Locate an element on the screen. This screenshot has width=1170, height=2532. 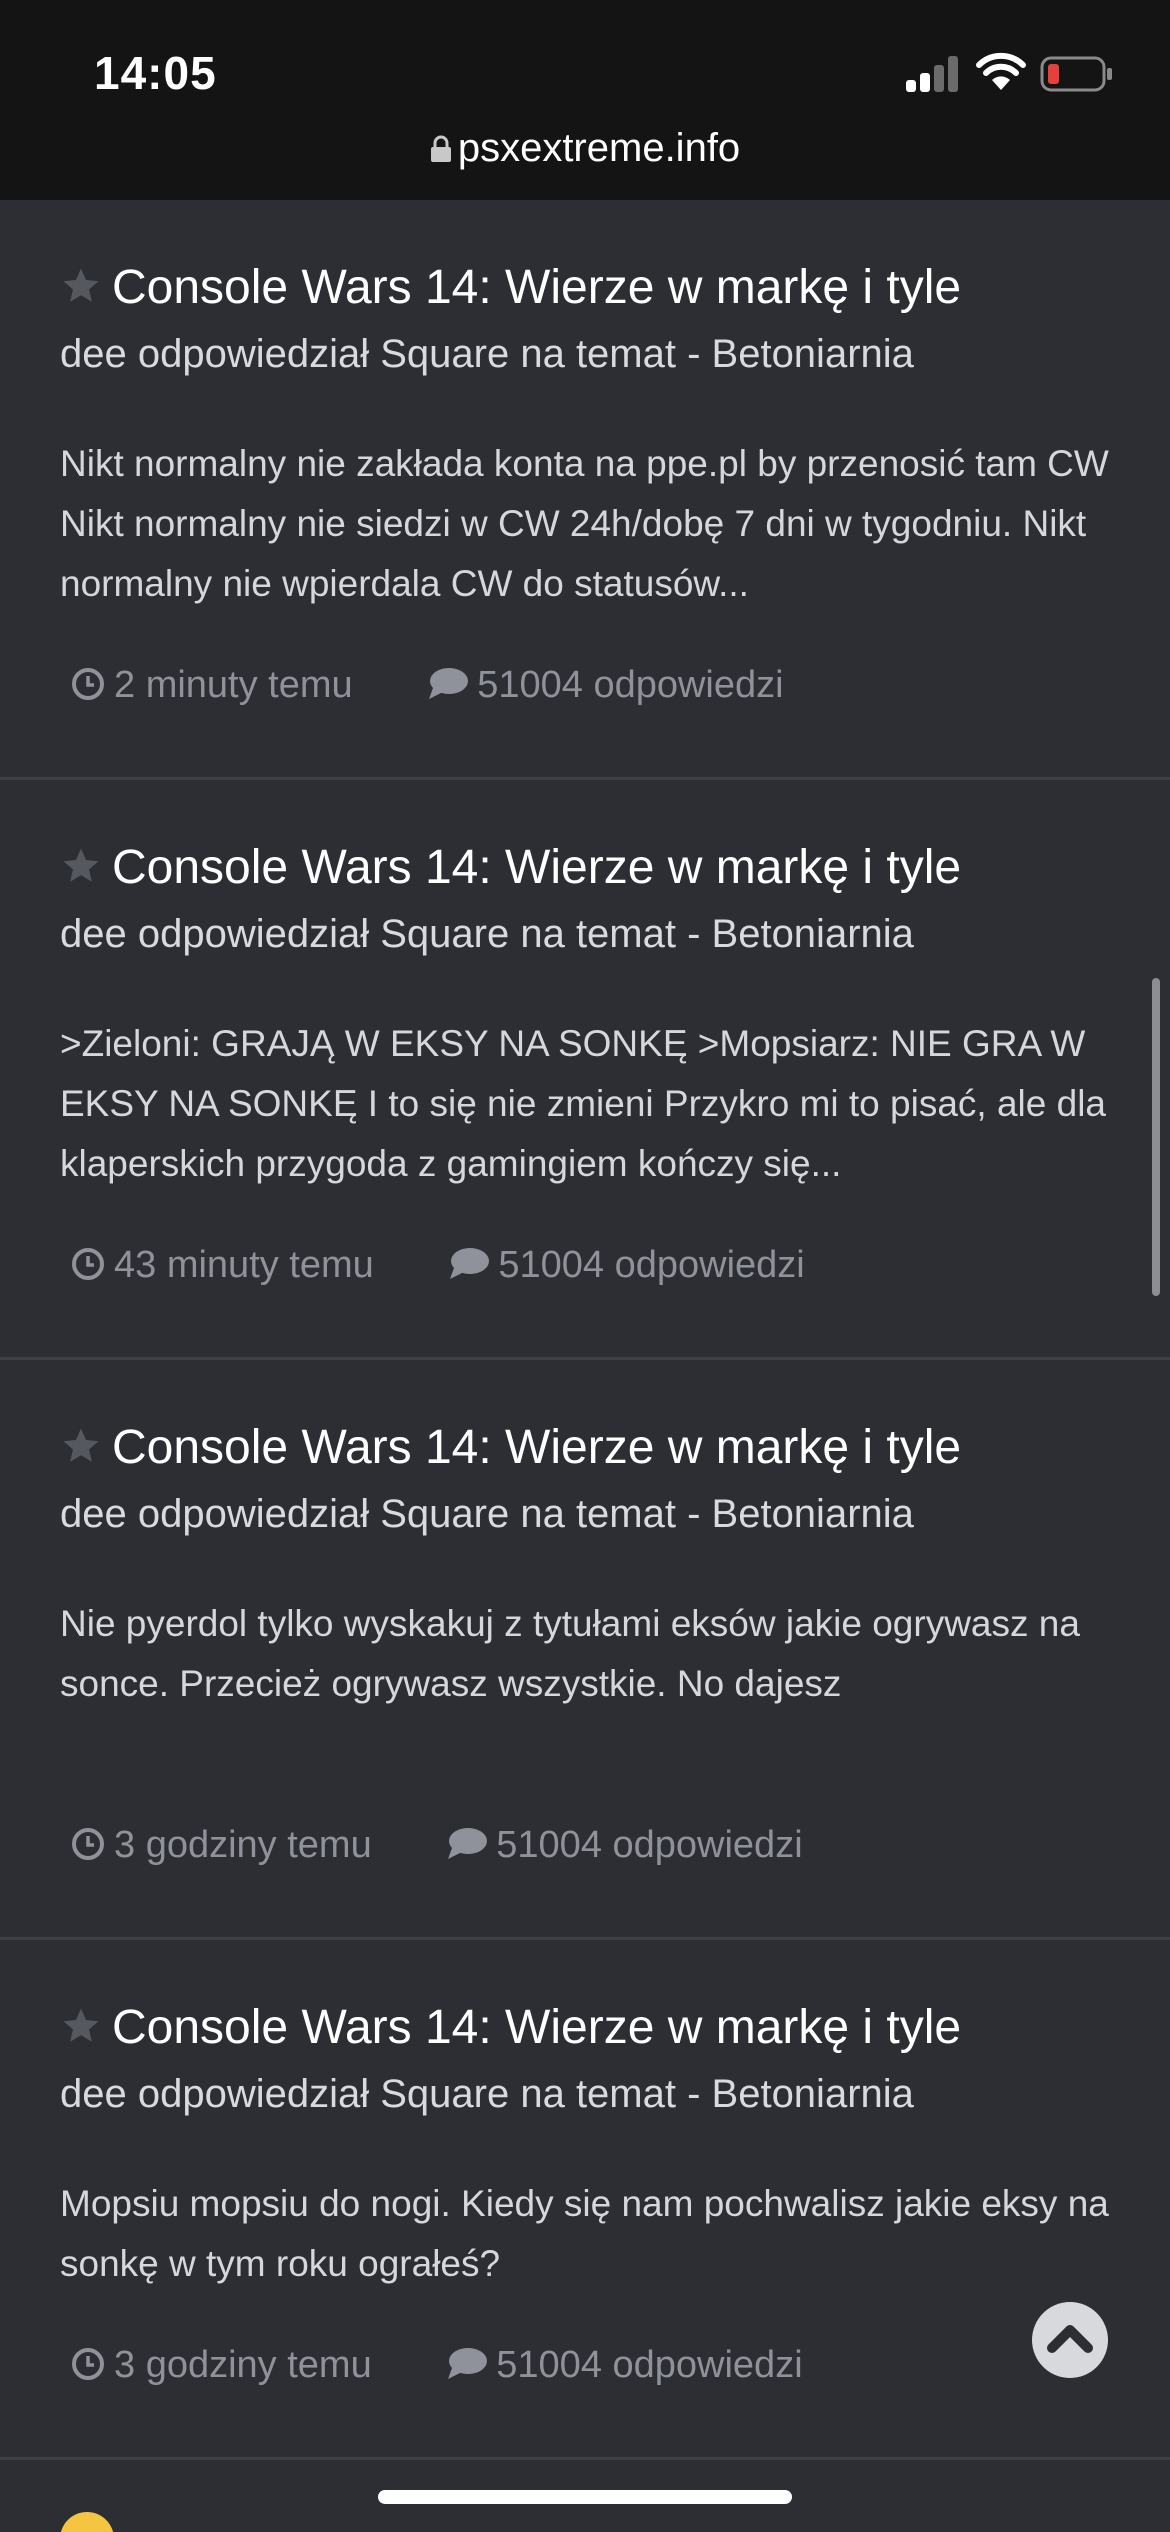
wifi-icon is located at coordinates (1001, 71).